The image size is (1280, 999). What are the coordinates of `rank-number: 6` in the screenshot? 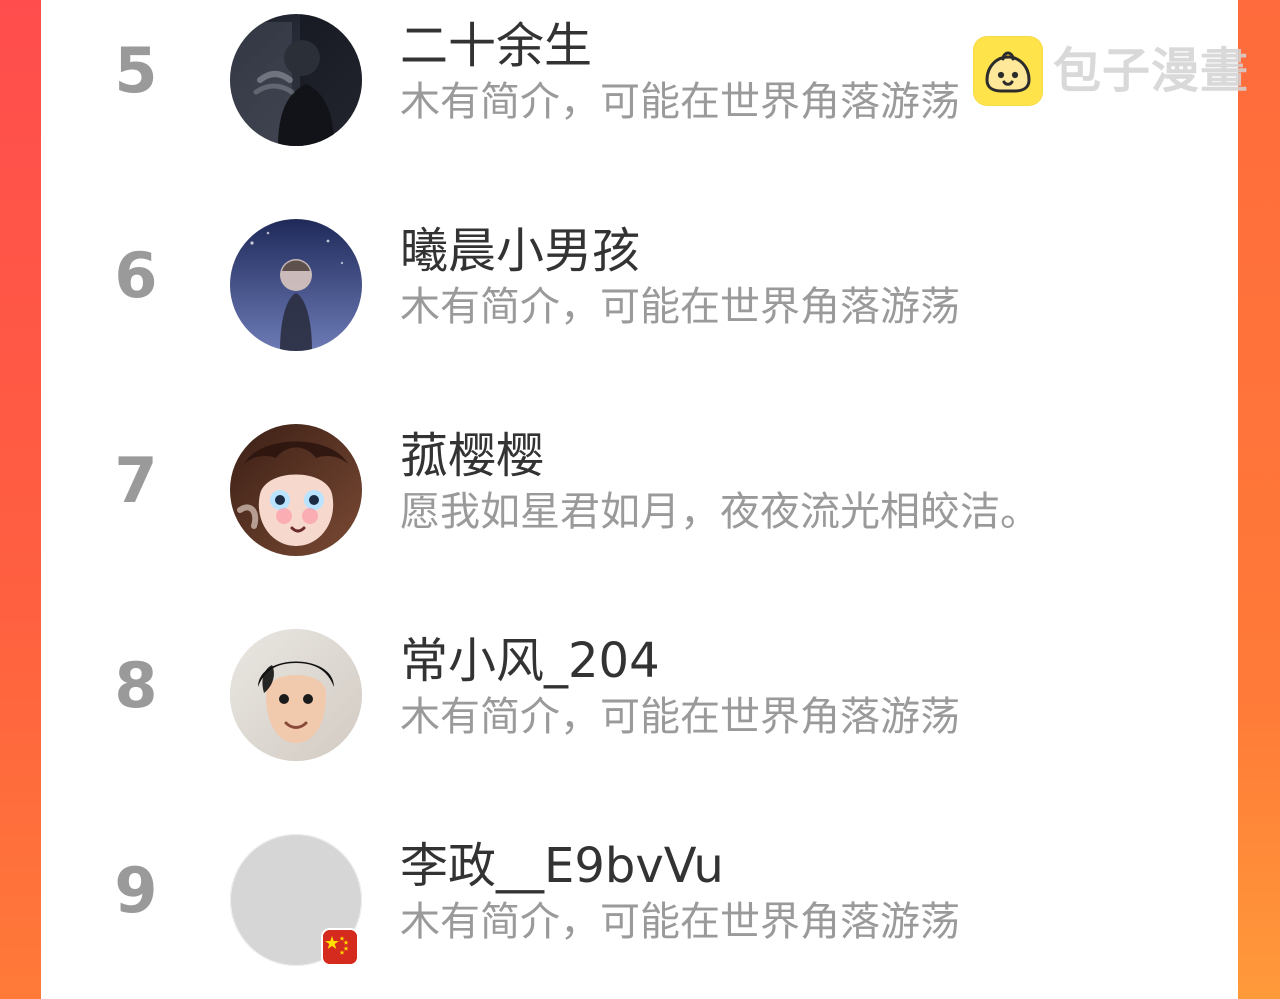 It's located at (136, 275).